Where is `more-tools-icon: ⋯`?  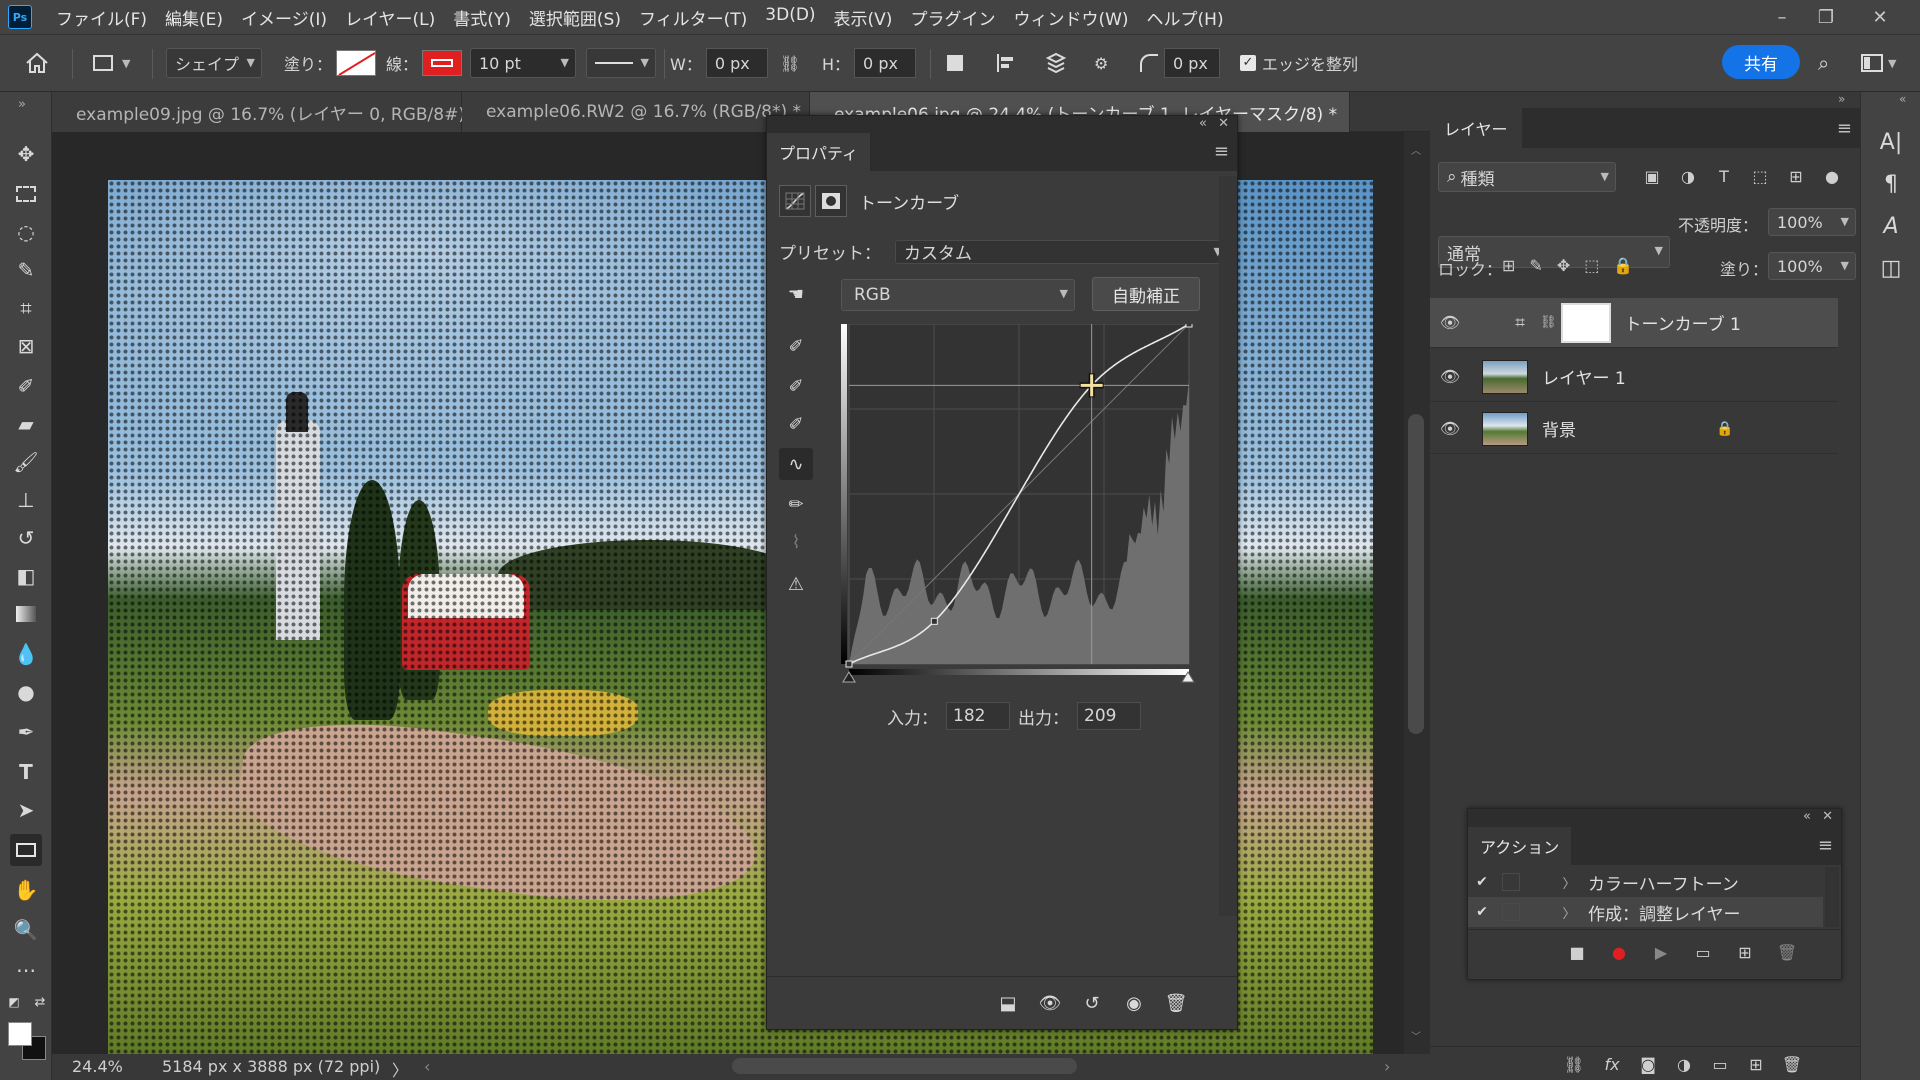 more-tools-icon: ⋯ is located at coordinates (26, 970).